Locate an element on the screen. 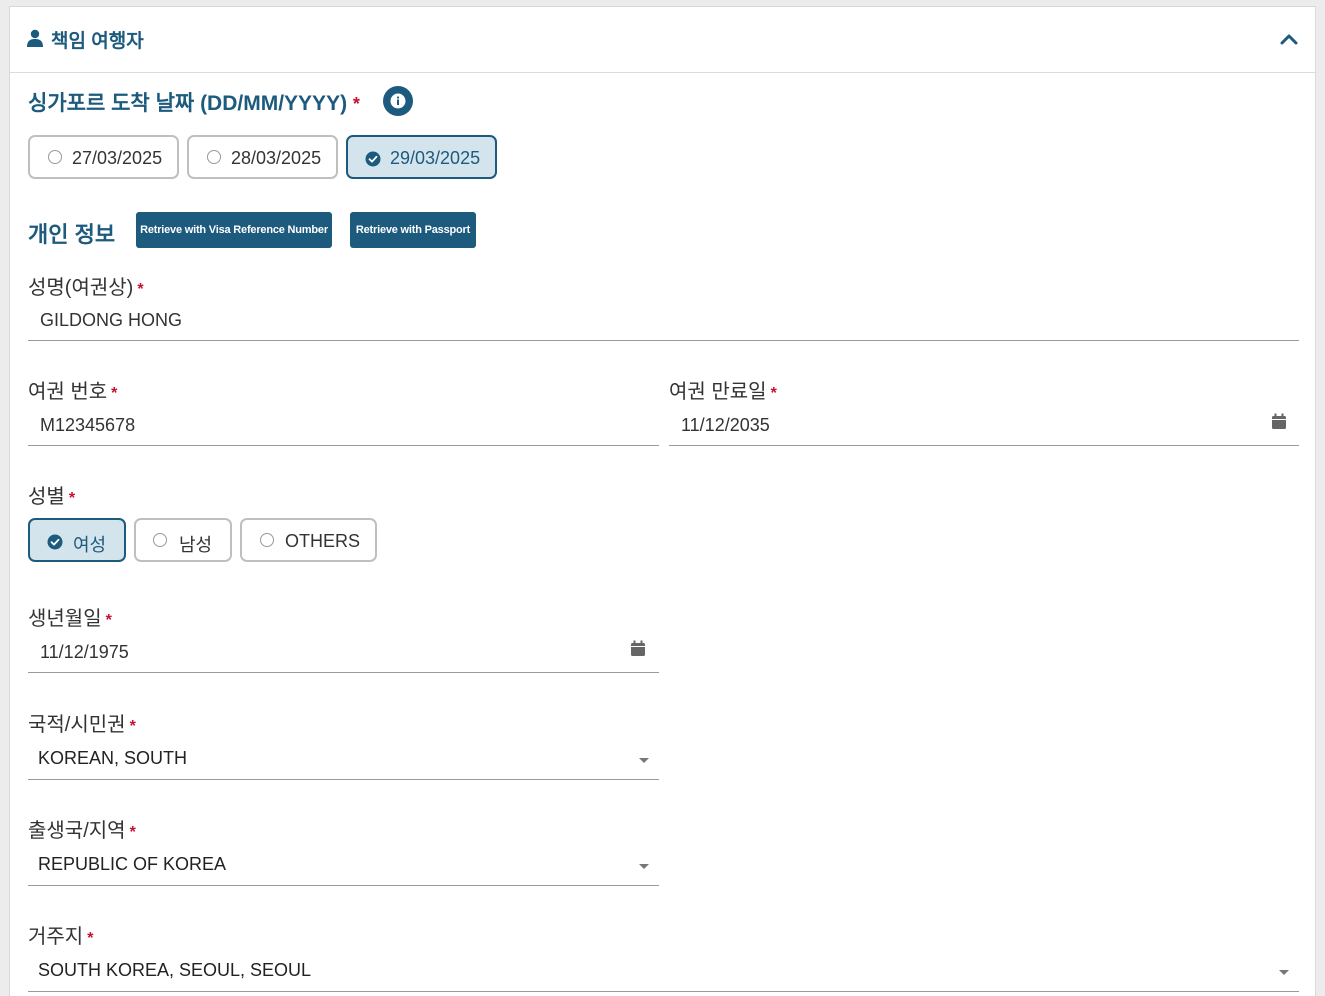 This screenshot has height=996, width=1325. residence-label: 거주지 * is located at coordinates (61, 937).